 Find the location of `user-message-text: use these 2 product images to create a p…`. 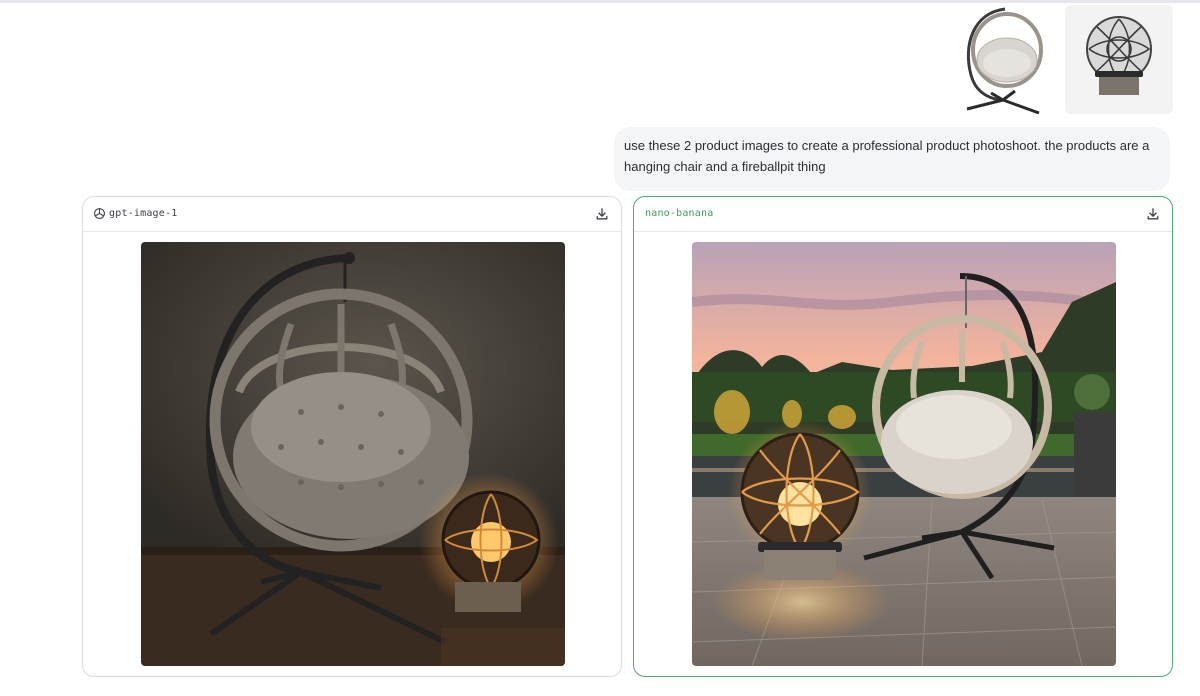

user-message-text: use these 2 product images to create a p… is located at coordinates (887, 156).